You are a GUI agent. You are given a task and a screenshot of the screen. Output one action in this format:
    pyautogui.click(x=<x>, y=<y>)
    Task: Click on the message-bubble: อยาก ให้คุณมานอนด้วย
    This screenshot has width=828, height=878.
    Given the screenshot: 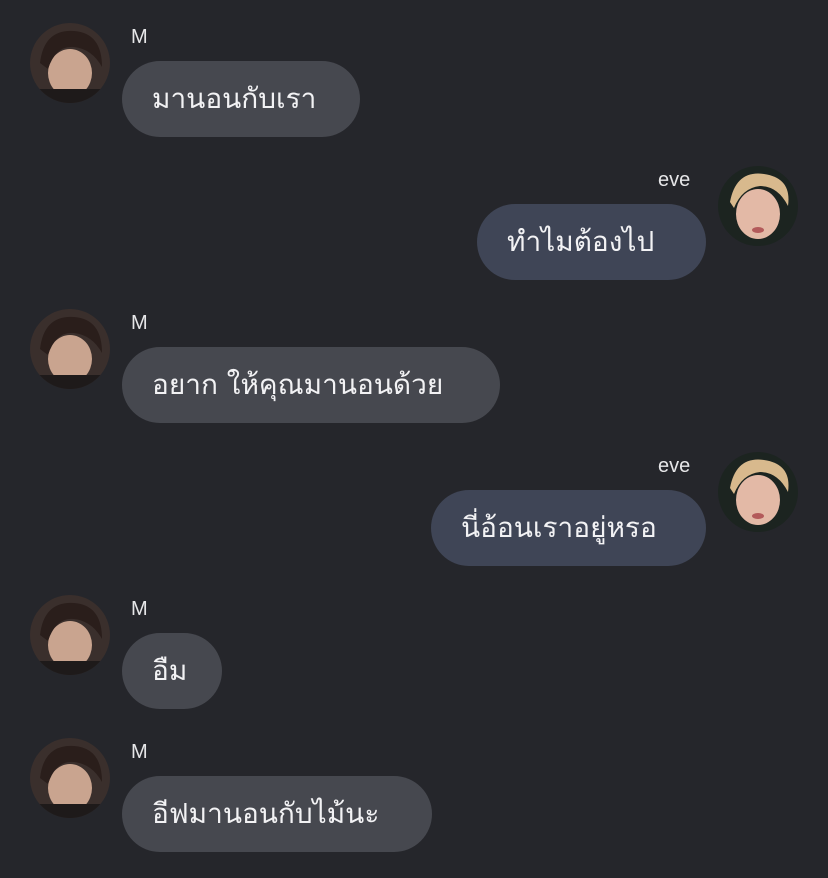 What is the action you would take?
    pyautogui.click(x=311, y=385)
    